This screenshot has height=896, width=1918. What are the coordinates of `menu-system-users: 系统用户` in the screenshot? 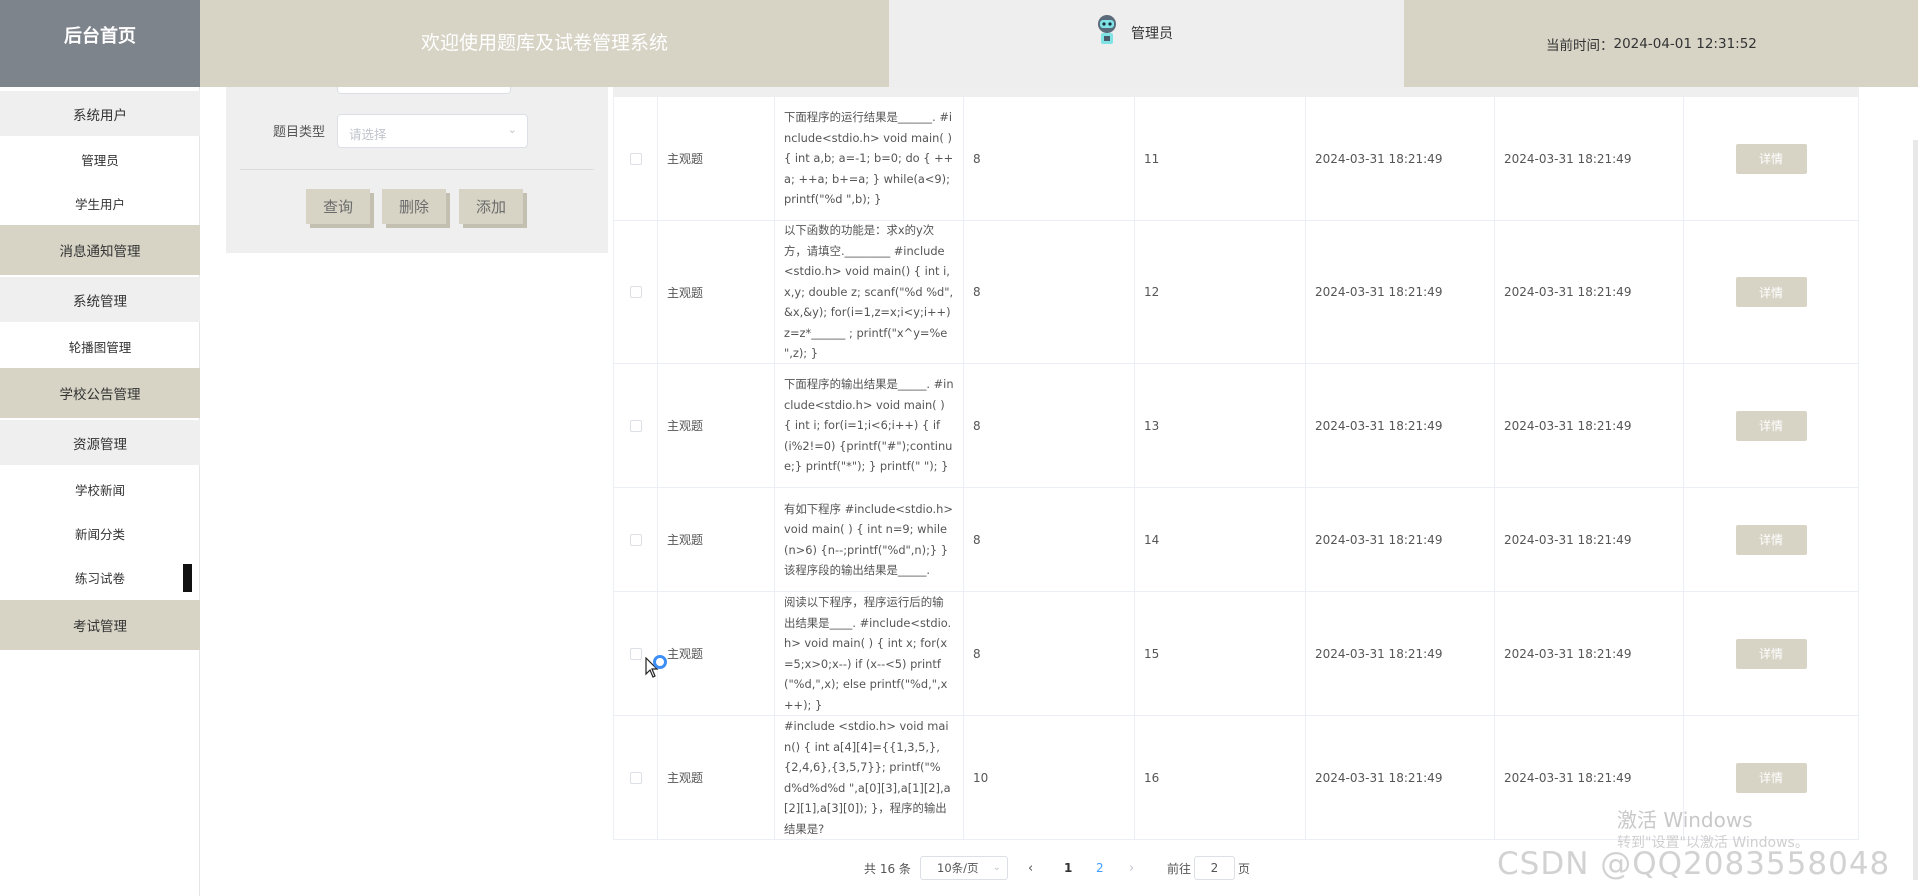 It's located at (100, 113).